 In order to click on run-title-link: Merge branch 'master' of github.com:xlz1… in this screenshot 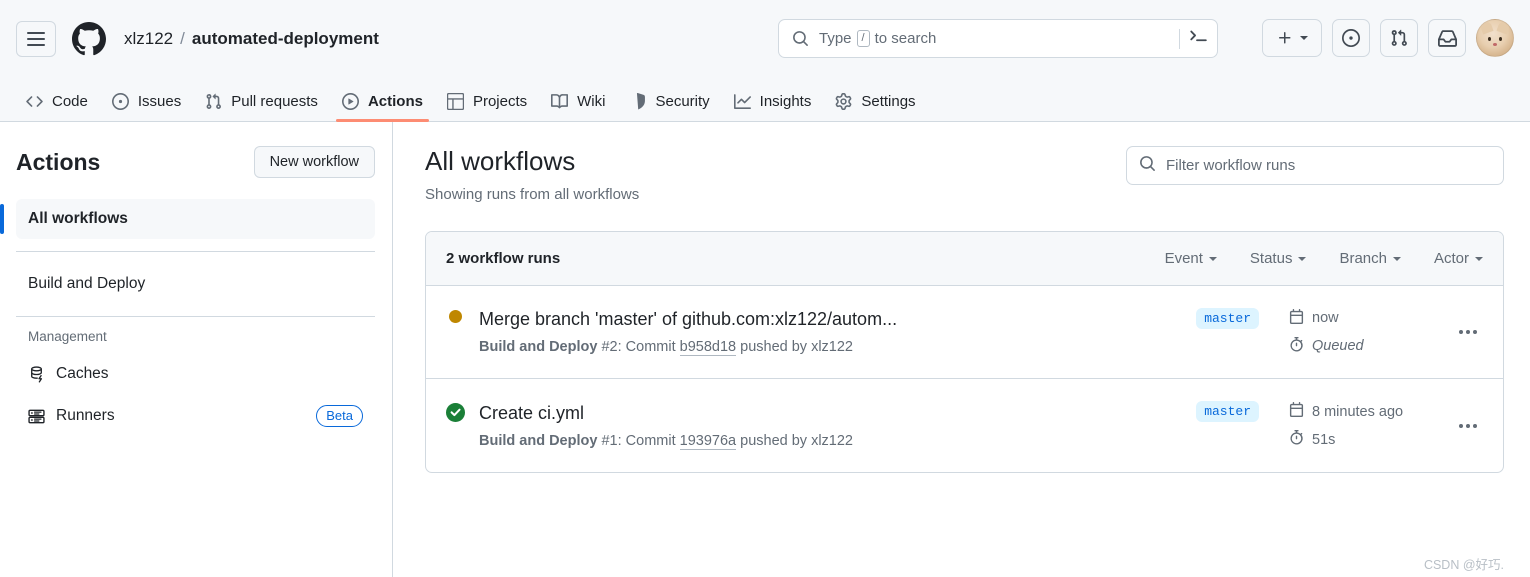, I will do `click(729, 319)`.